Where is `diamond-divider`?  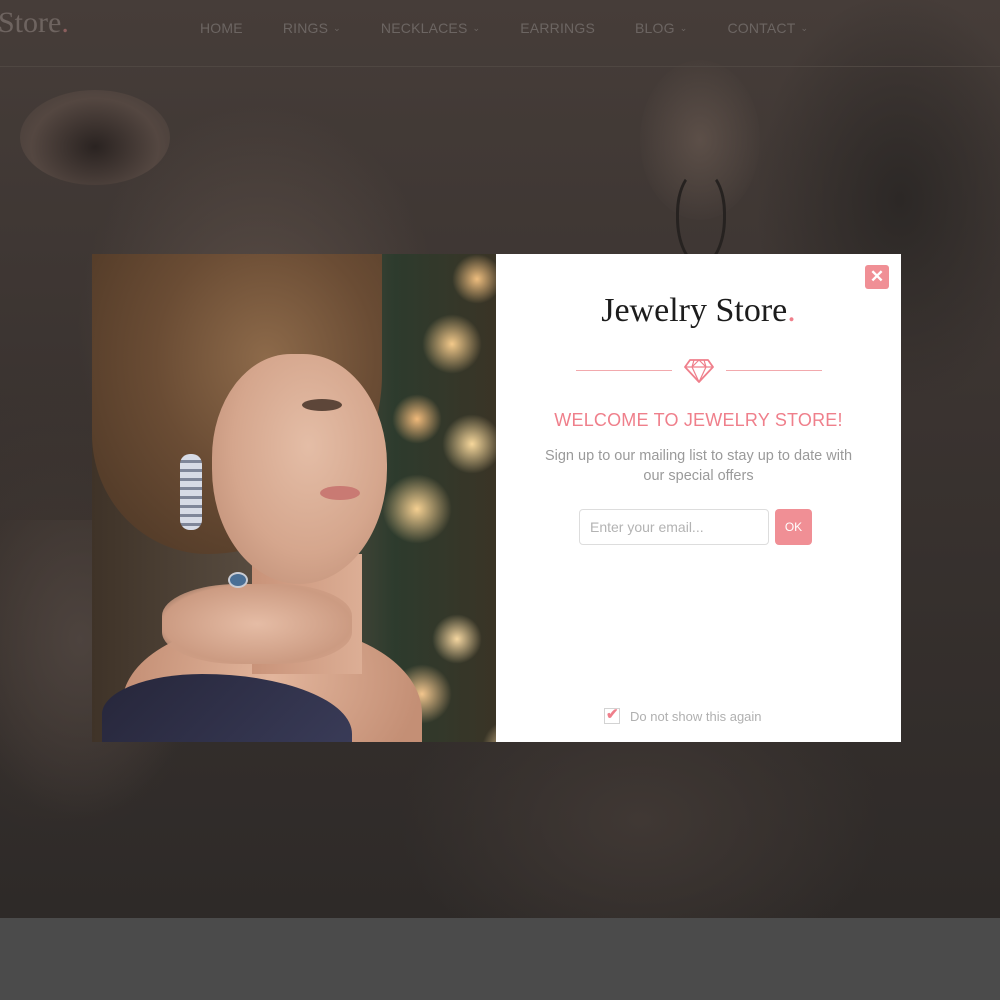 diamond-divider is located at coordinates (699, 371).